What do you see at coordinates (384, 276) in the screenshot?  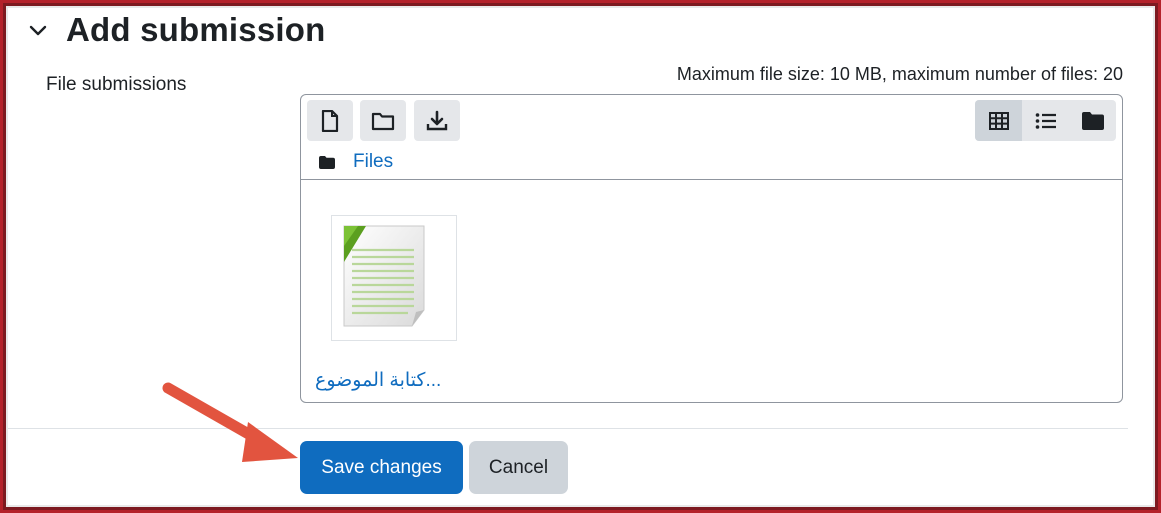 I see `document-icon` at bounding box center [384, 276].